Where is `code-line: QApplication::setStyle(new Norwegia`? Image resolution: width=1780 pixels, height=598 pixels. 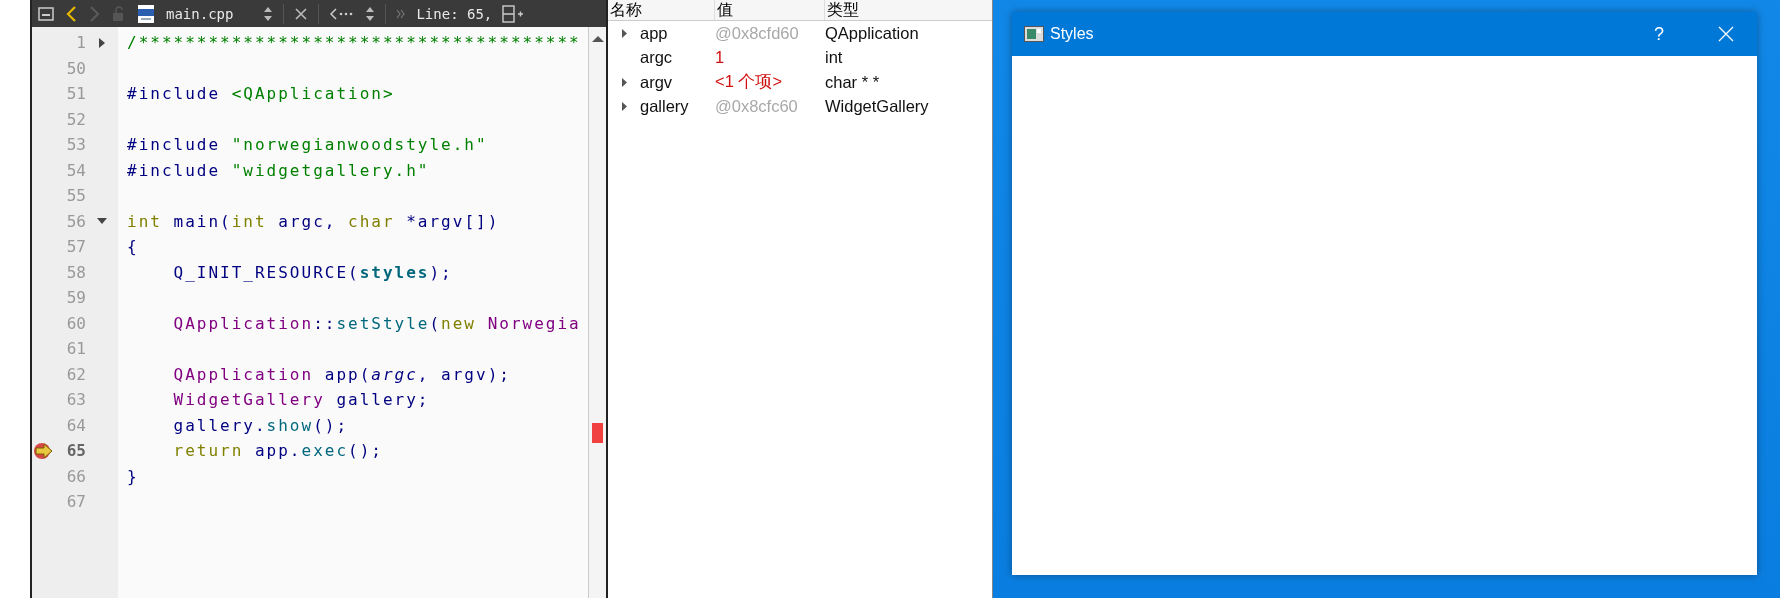
code-line: QApplication::setStyle(new Norwegia is located at coordinates (376, 323).